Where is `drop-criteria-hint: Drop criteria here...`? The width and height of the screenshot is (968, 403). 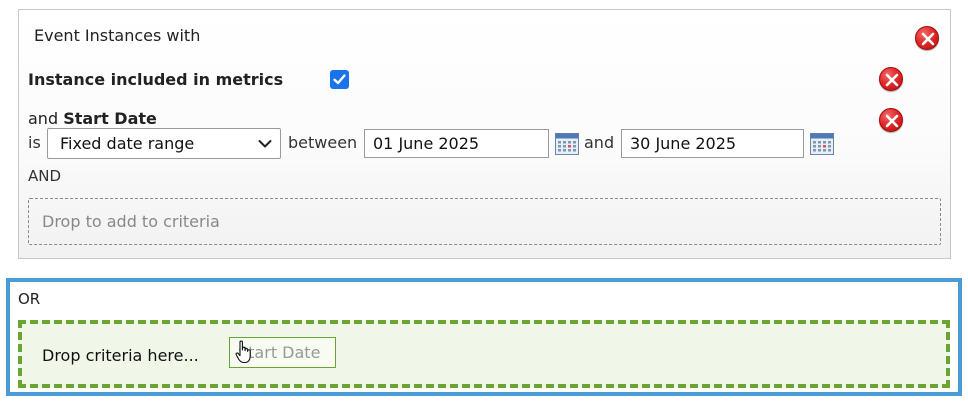 drop-criteria-hint: Drop criteria here... is located at coordinates (120, 355).